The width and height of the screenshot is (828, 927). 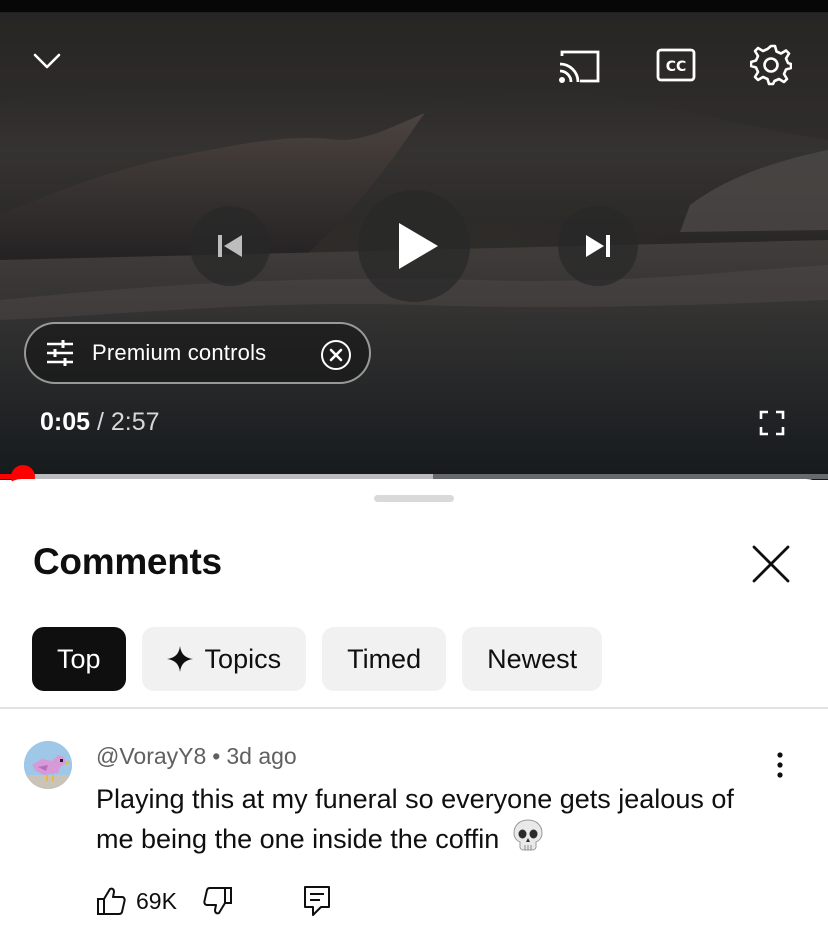 I want to click on more-vertical-icon, so click(x=780, y=766).